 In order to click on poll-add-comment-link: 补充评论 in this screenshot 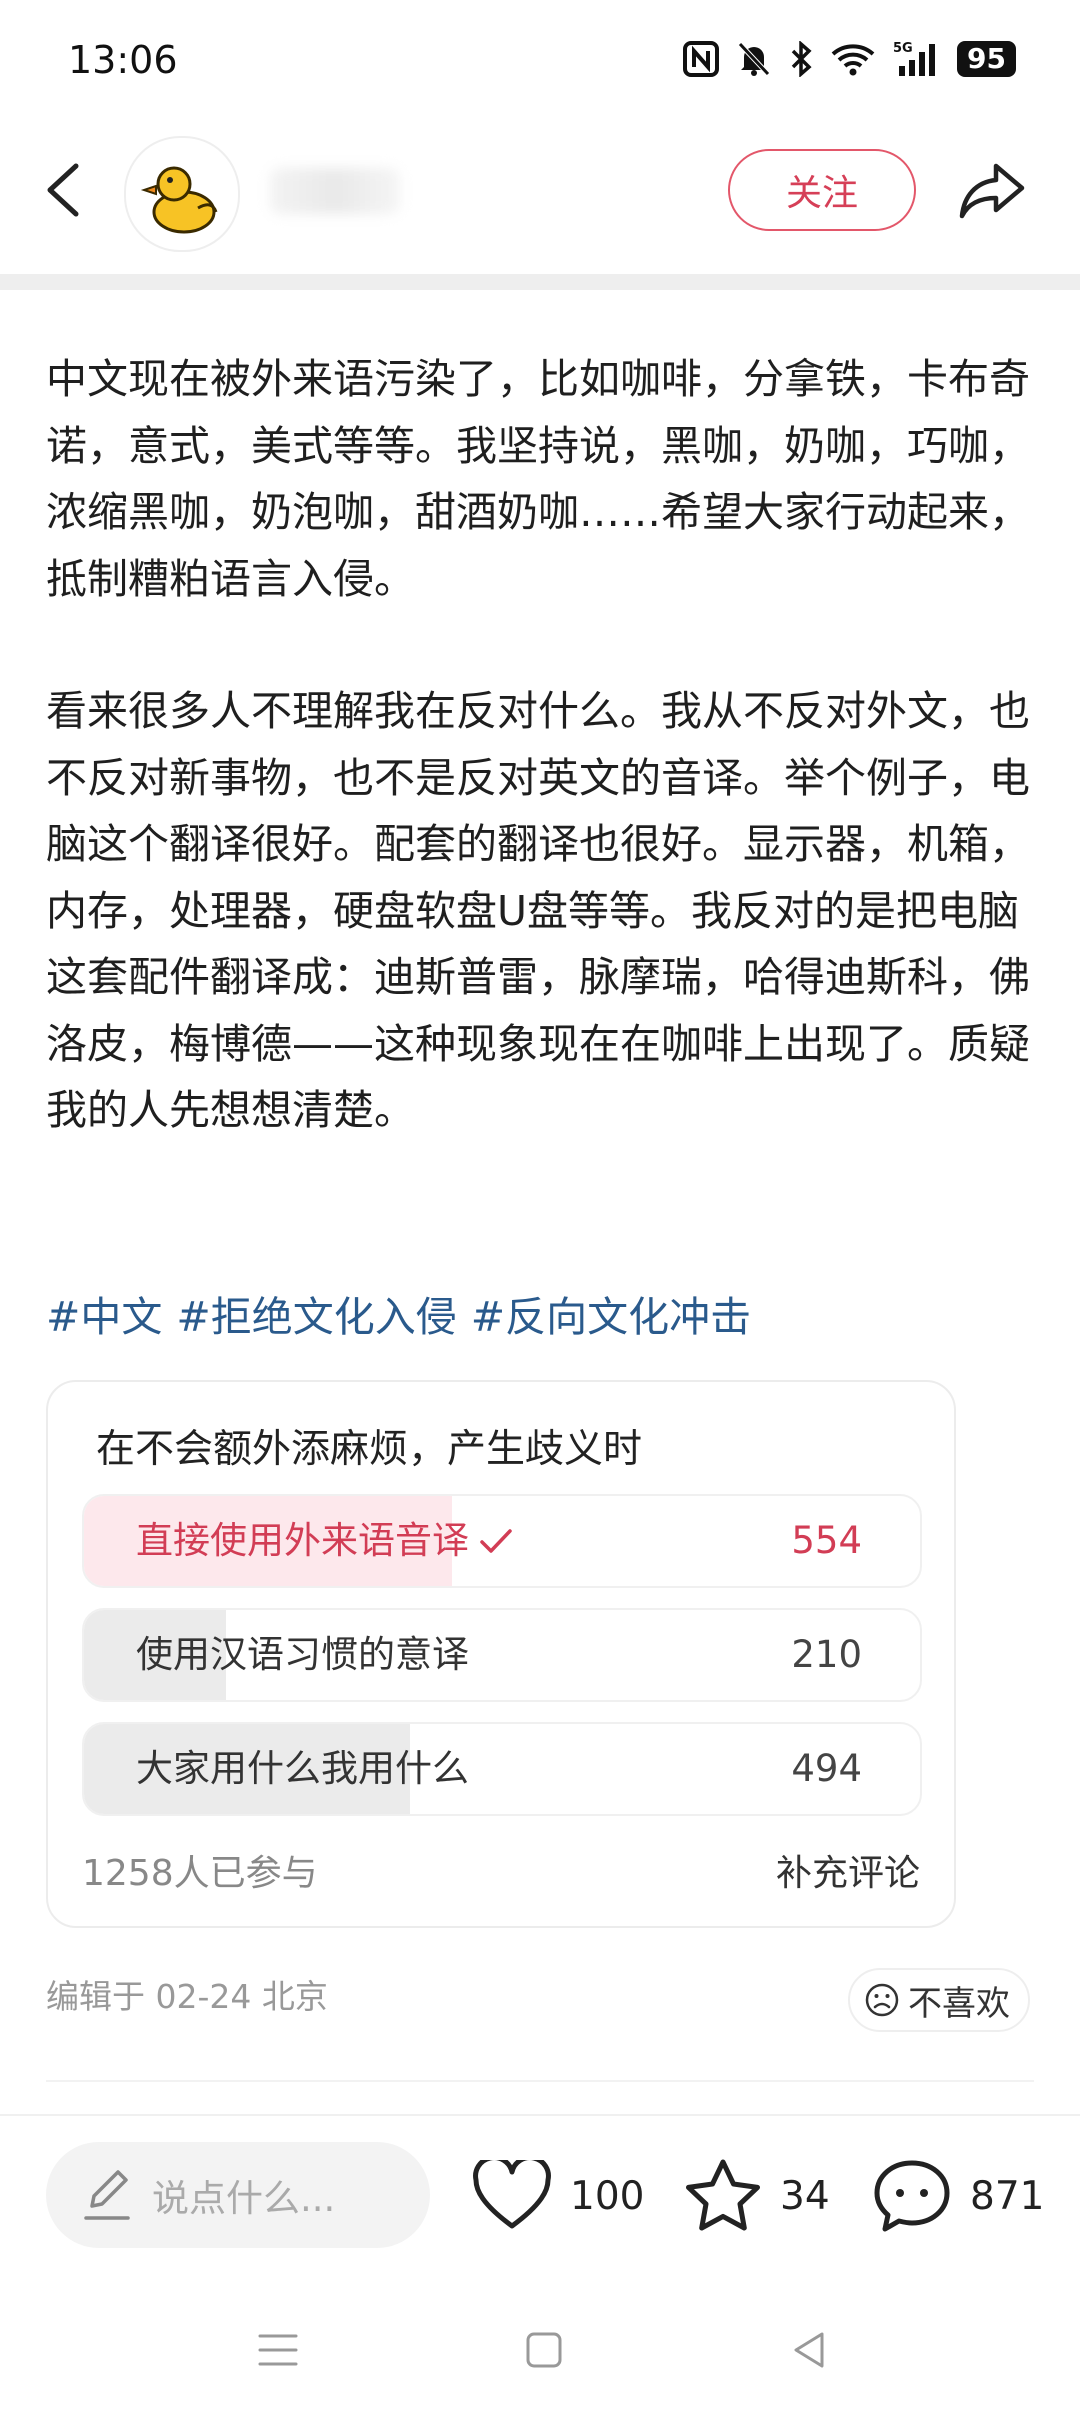, I will do `click(848, 1870)`.